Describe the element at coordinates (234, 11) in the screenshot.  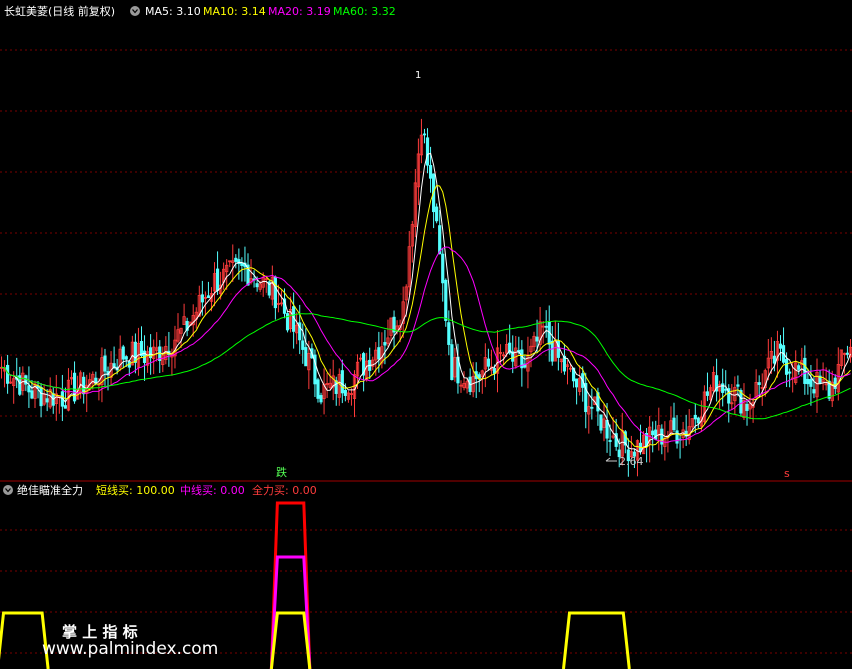
I see `ma10-value: MA10: 3.14` at that location.